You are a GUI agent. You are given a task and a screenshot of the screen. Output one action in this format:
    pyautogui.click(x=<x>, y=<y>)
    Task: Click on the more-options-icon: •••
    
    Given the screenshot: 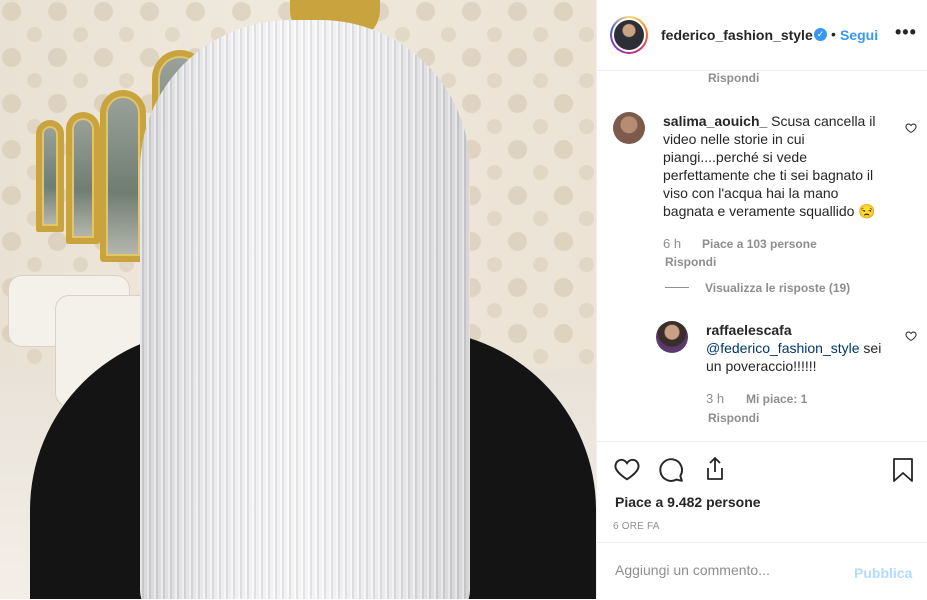 What is the action you would take?
    pyautogui.click(x=906, y=32)
    